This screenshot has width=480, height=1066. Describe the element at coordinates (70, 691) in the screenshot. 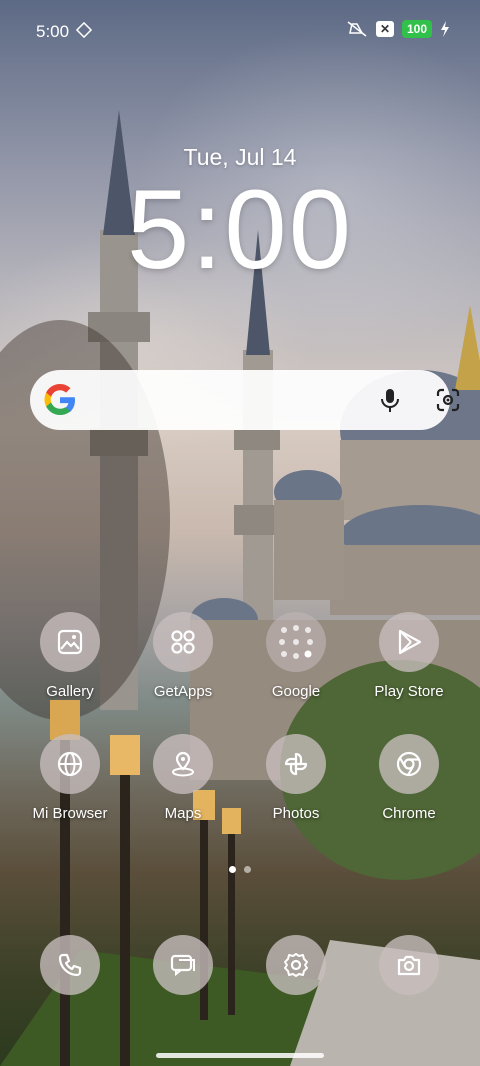

I see `app-label: Gallery` at that location.